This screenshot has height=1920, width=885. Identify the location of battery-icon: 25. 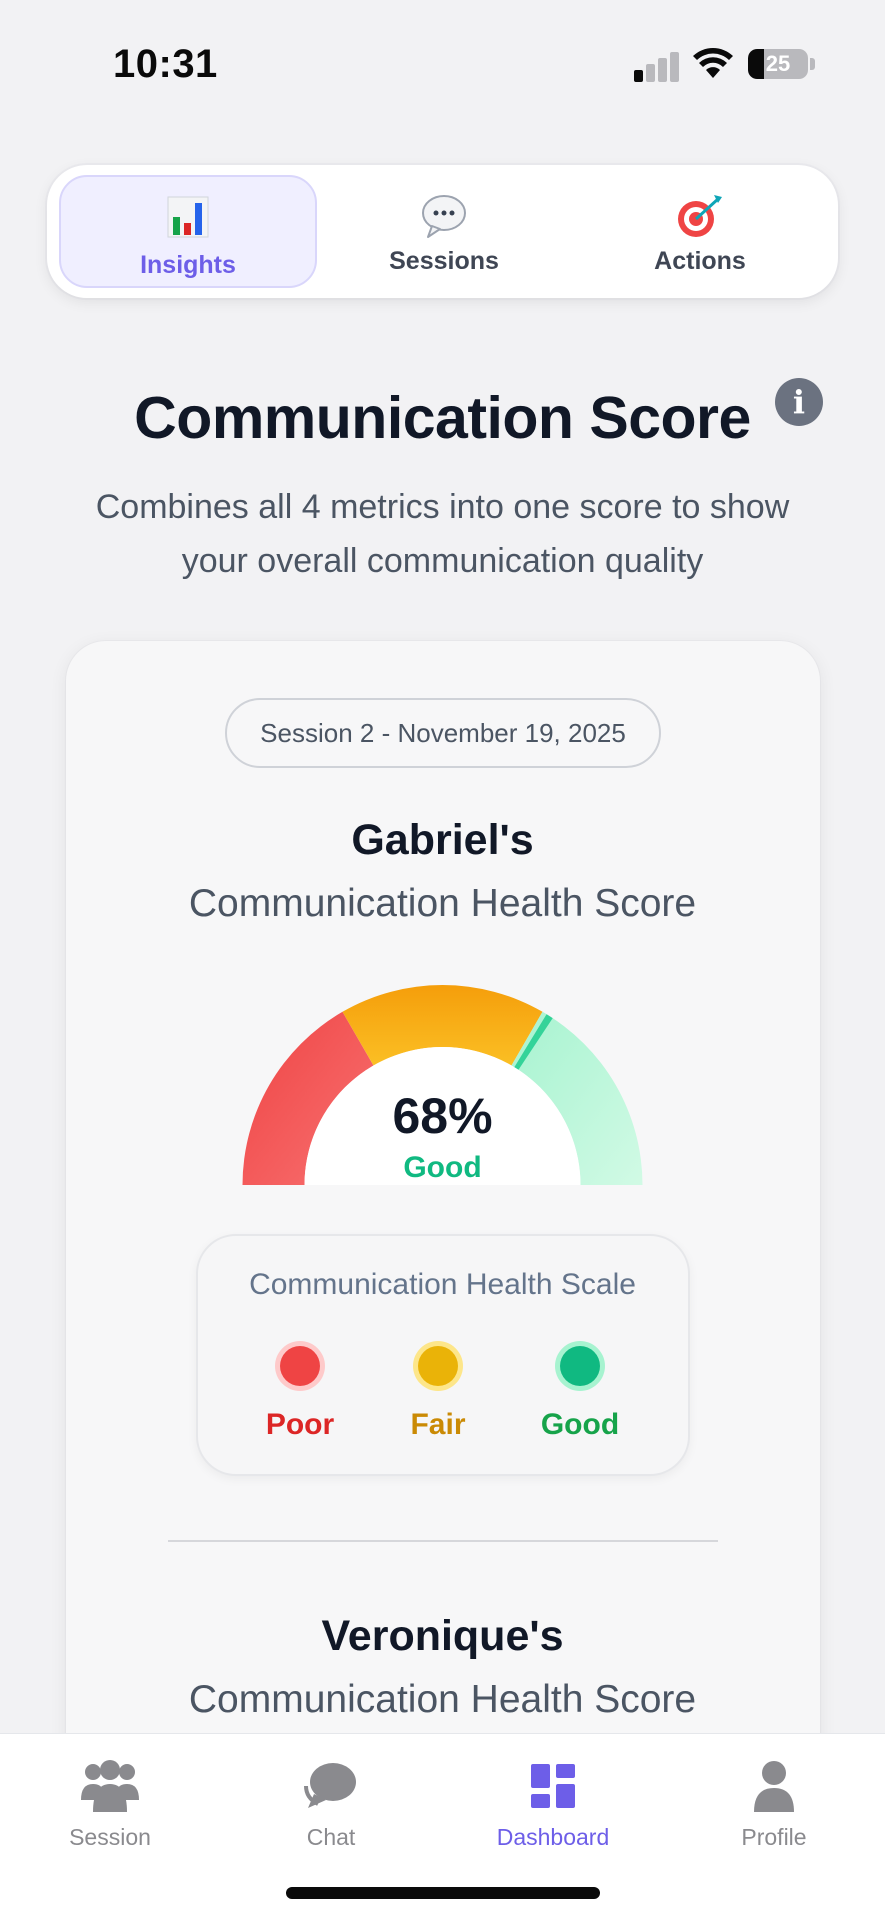
(778, 64).